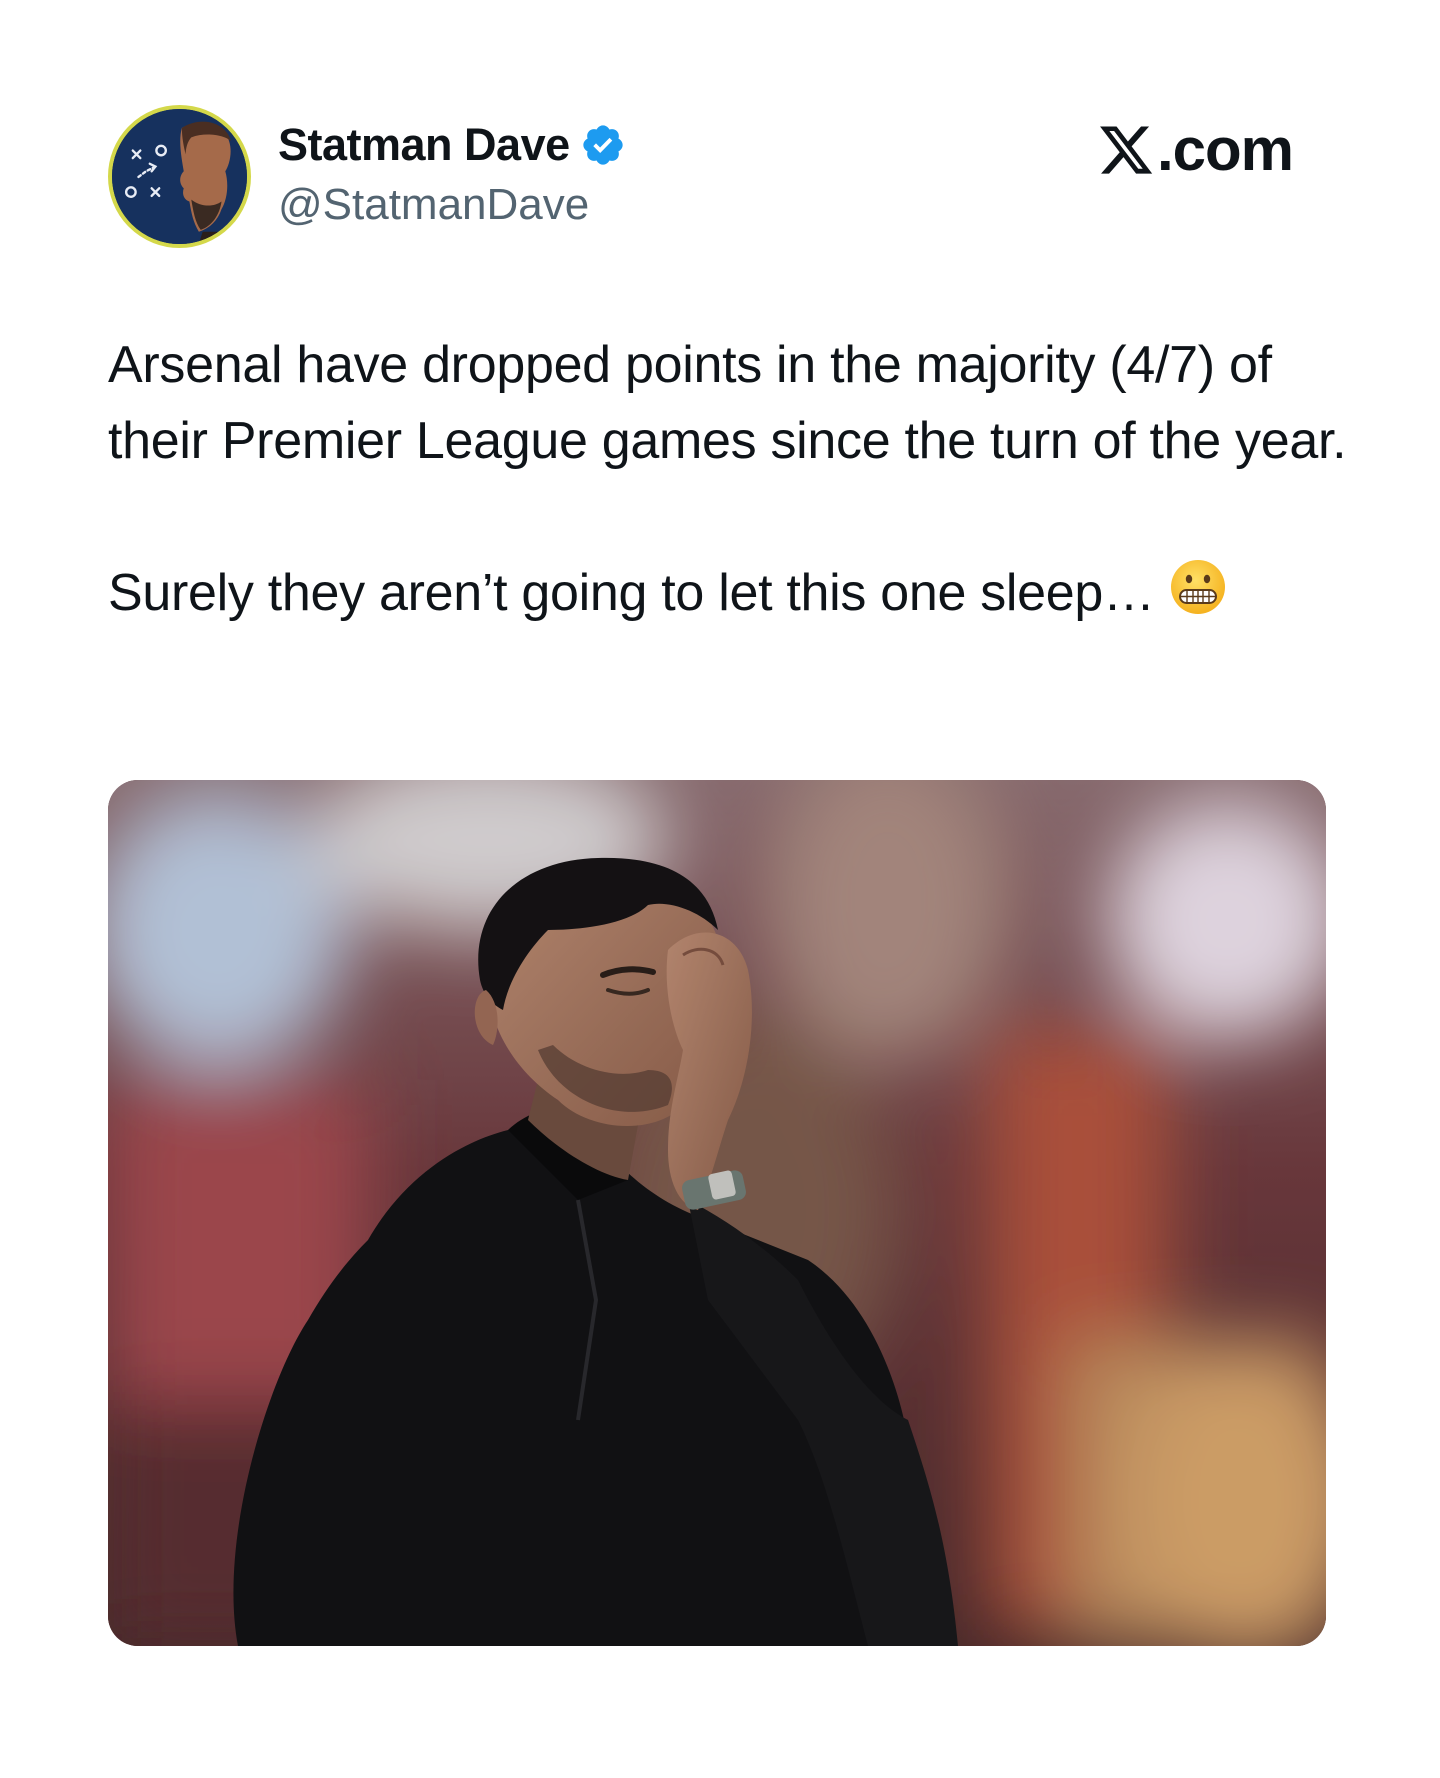  What do you see at coordinates (452, 205) in the screenshot?
I see `user-handle: @StatmanDave` at bounding box center [452, 205].